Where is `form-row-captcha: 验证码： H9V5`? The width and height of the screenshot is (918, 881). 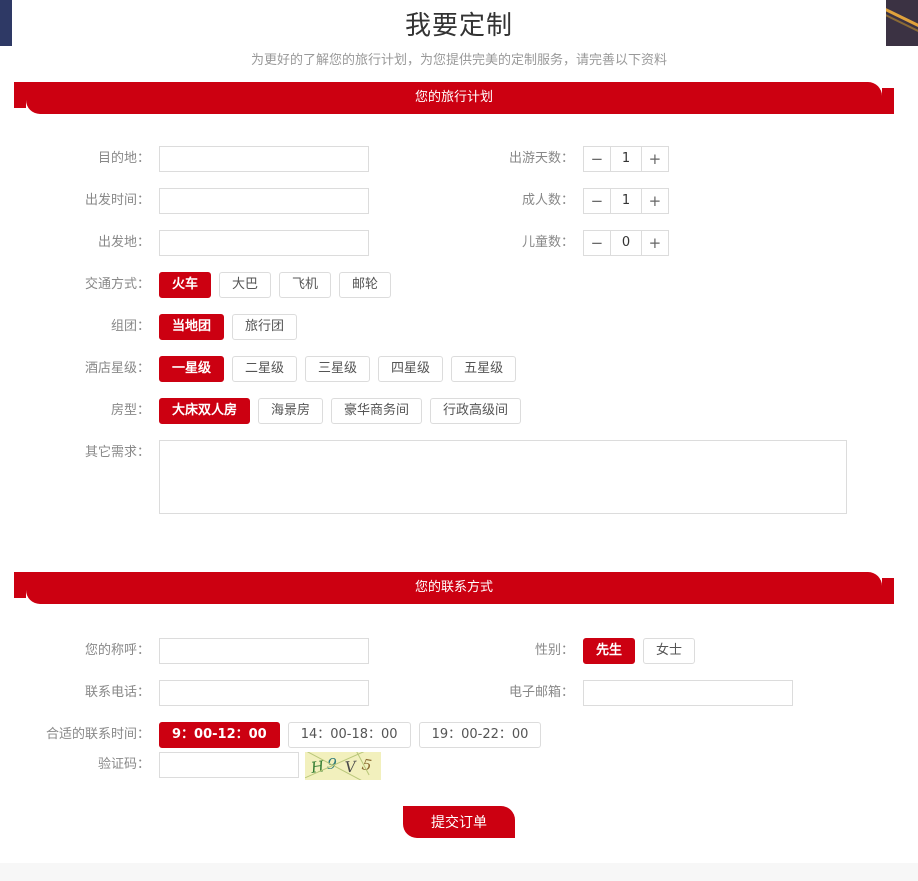 form-row-captcha: 验证码： H9V5 is located at coordinates (459, 766).